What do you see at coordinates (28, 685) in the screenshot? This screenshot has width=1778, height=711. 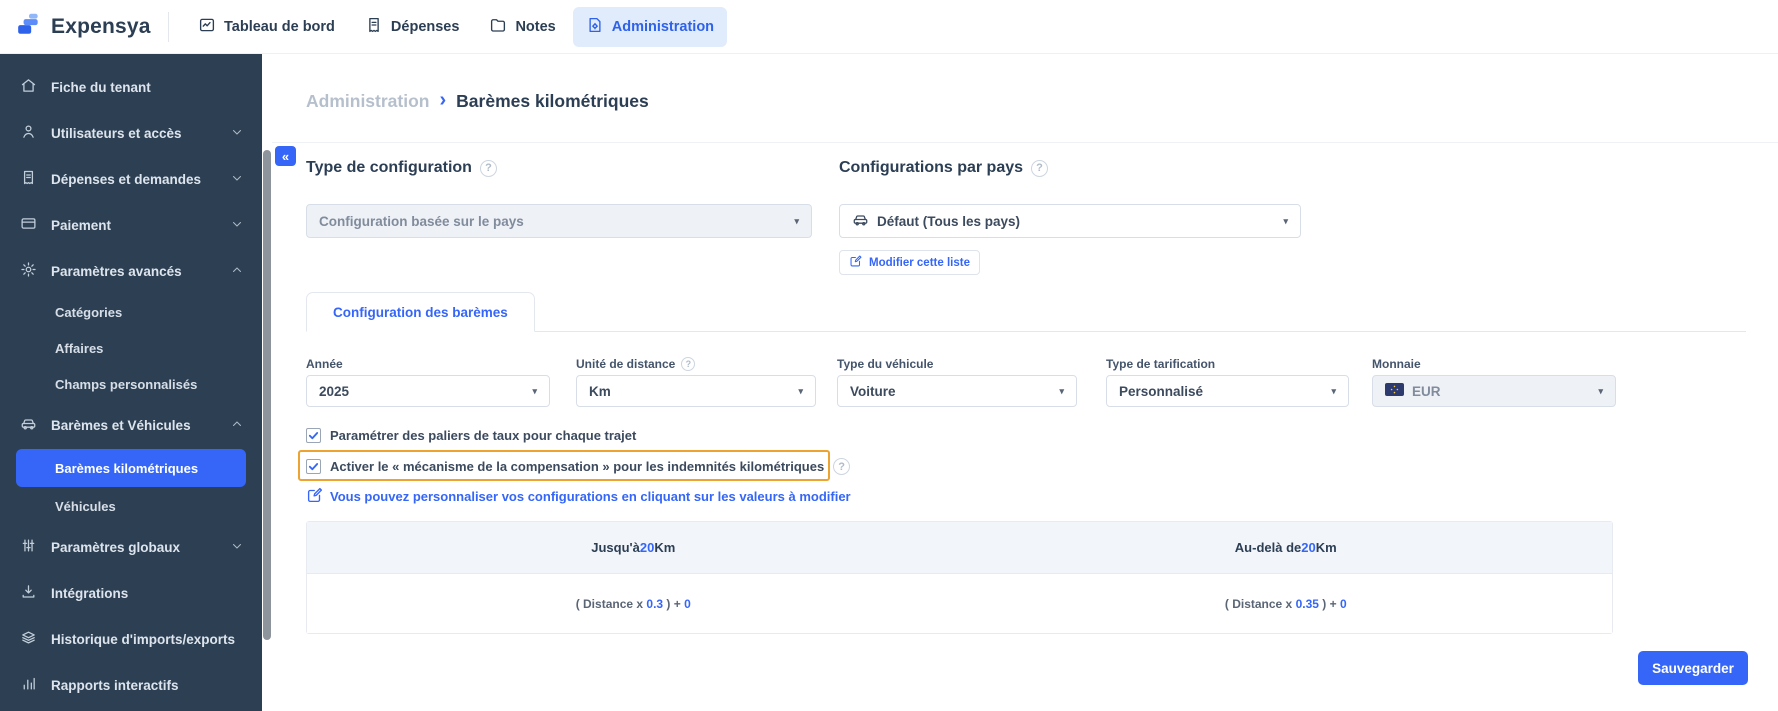 I see `bar-chart-icon` at bounding box center [28, 685].